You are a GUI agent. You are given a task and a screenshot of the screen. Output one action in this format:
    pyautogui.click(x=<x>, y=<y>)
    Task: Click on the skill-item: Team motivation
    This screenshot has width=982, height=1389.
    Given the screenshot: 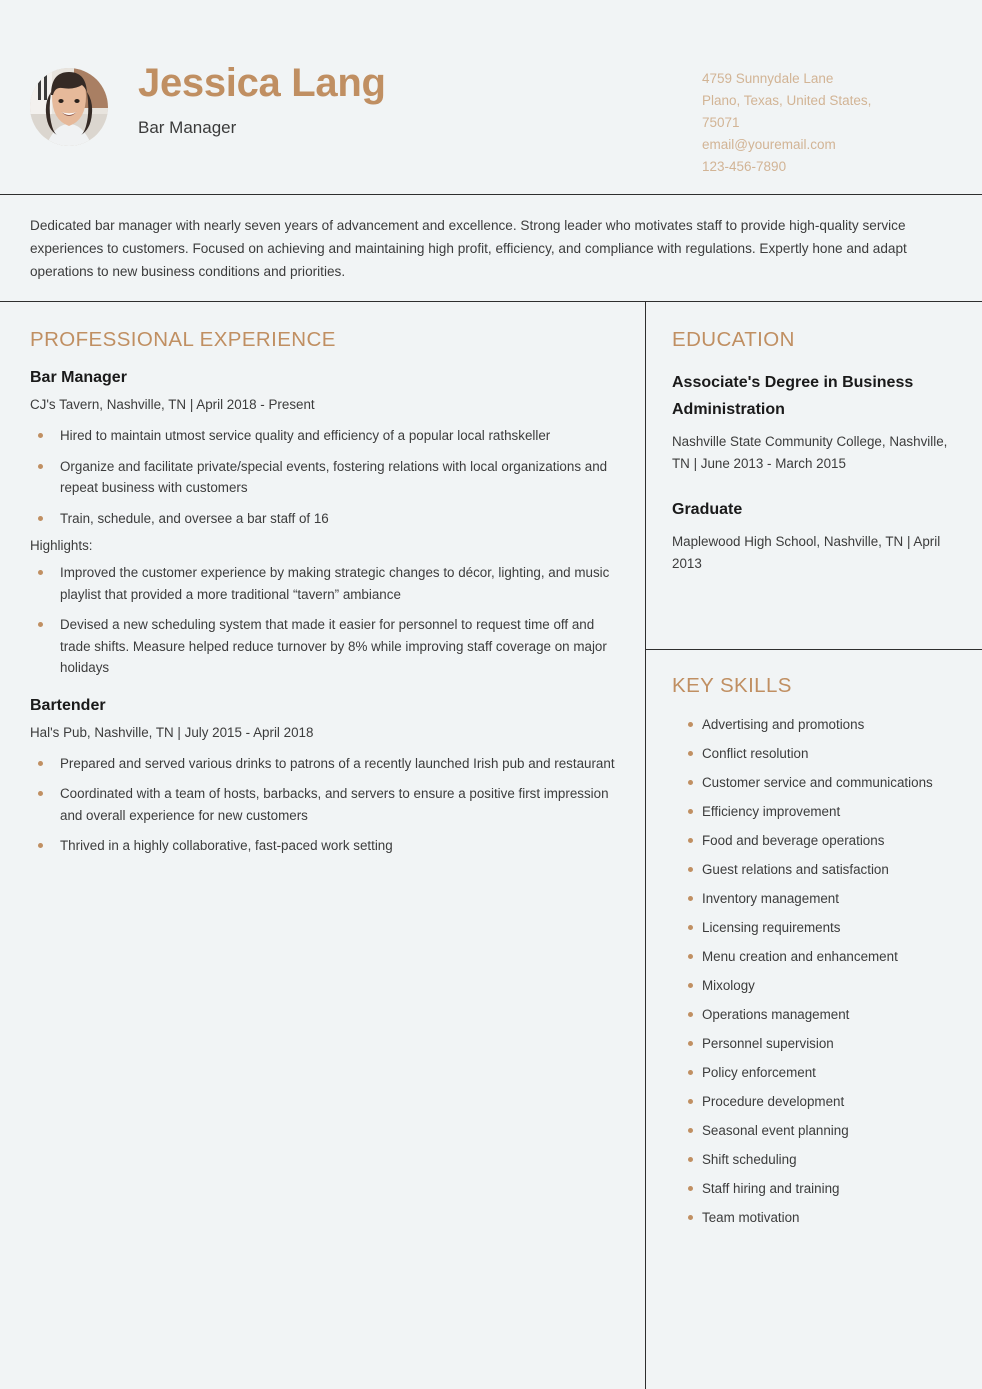 What is the action you would take?
    pyautogui.click(x=813, y=1217)
    